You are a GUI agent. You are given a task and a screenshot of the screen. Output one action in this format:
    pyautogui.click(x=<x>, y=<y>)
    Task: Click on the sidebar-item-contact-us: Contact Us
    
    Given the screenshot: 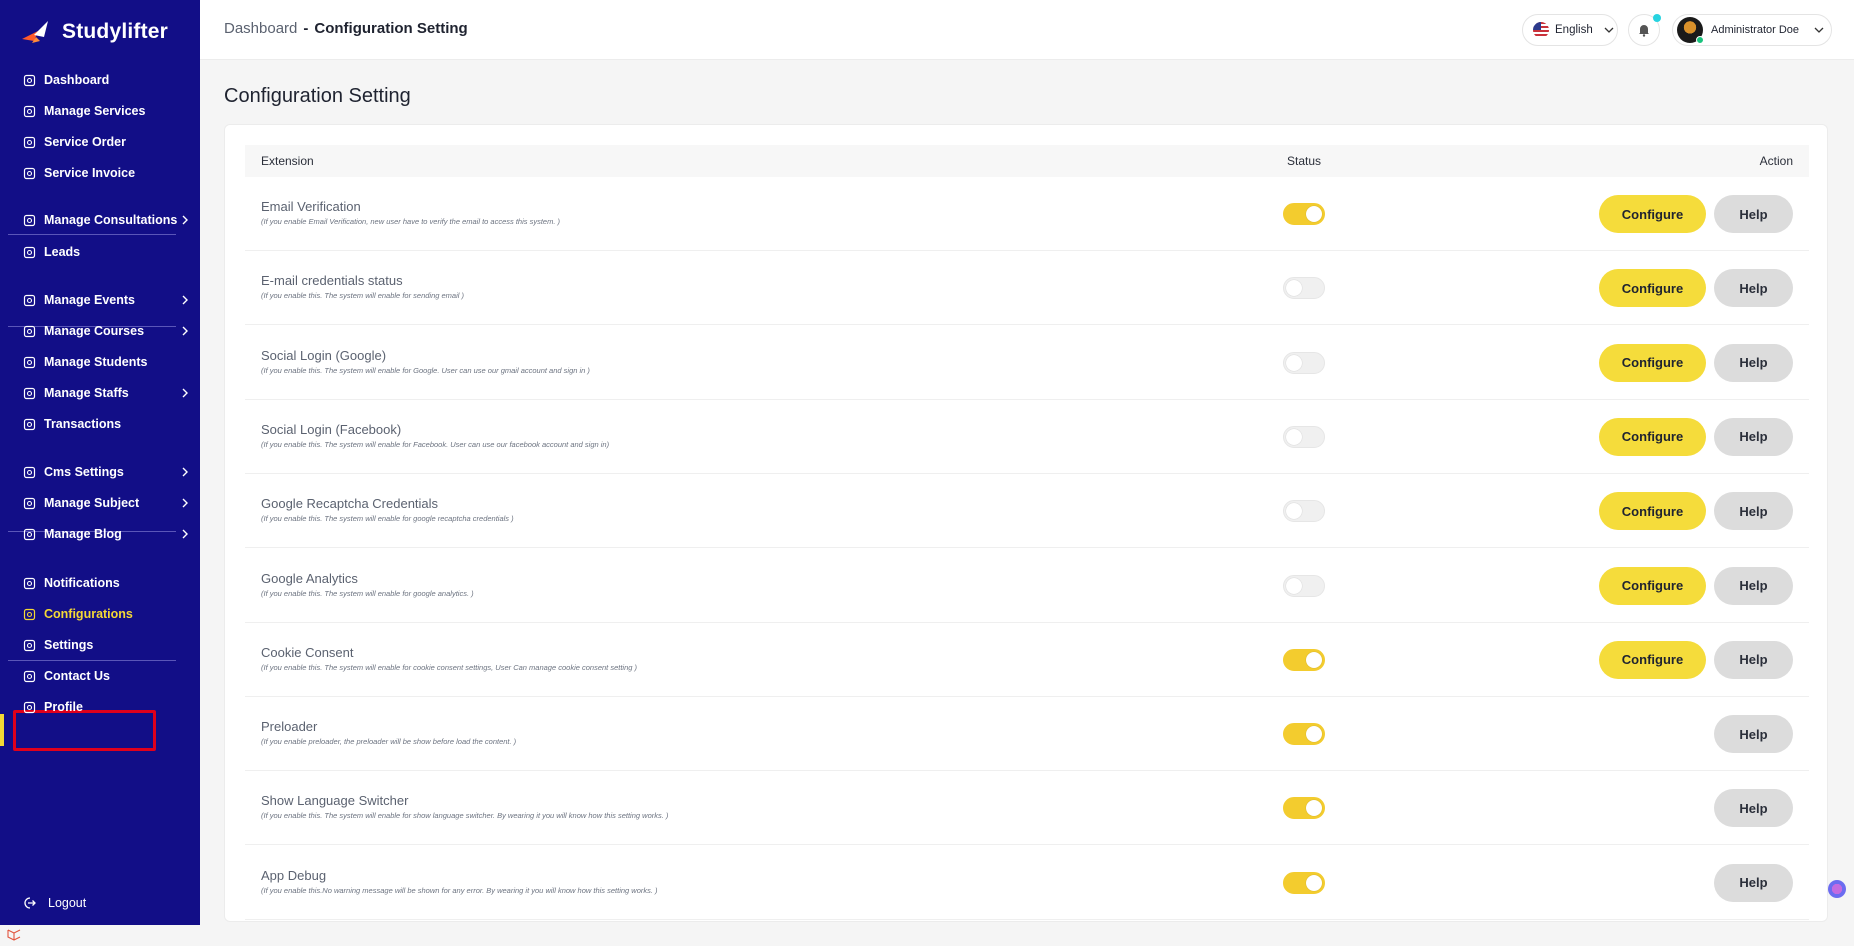 What is the action you would take?
    pyautogui.click(x=102, y=676)
    